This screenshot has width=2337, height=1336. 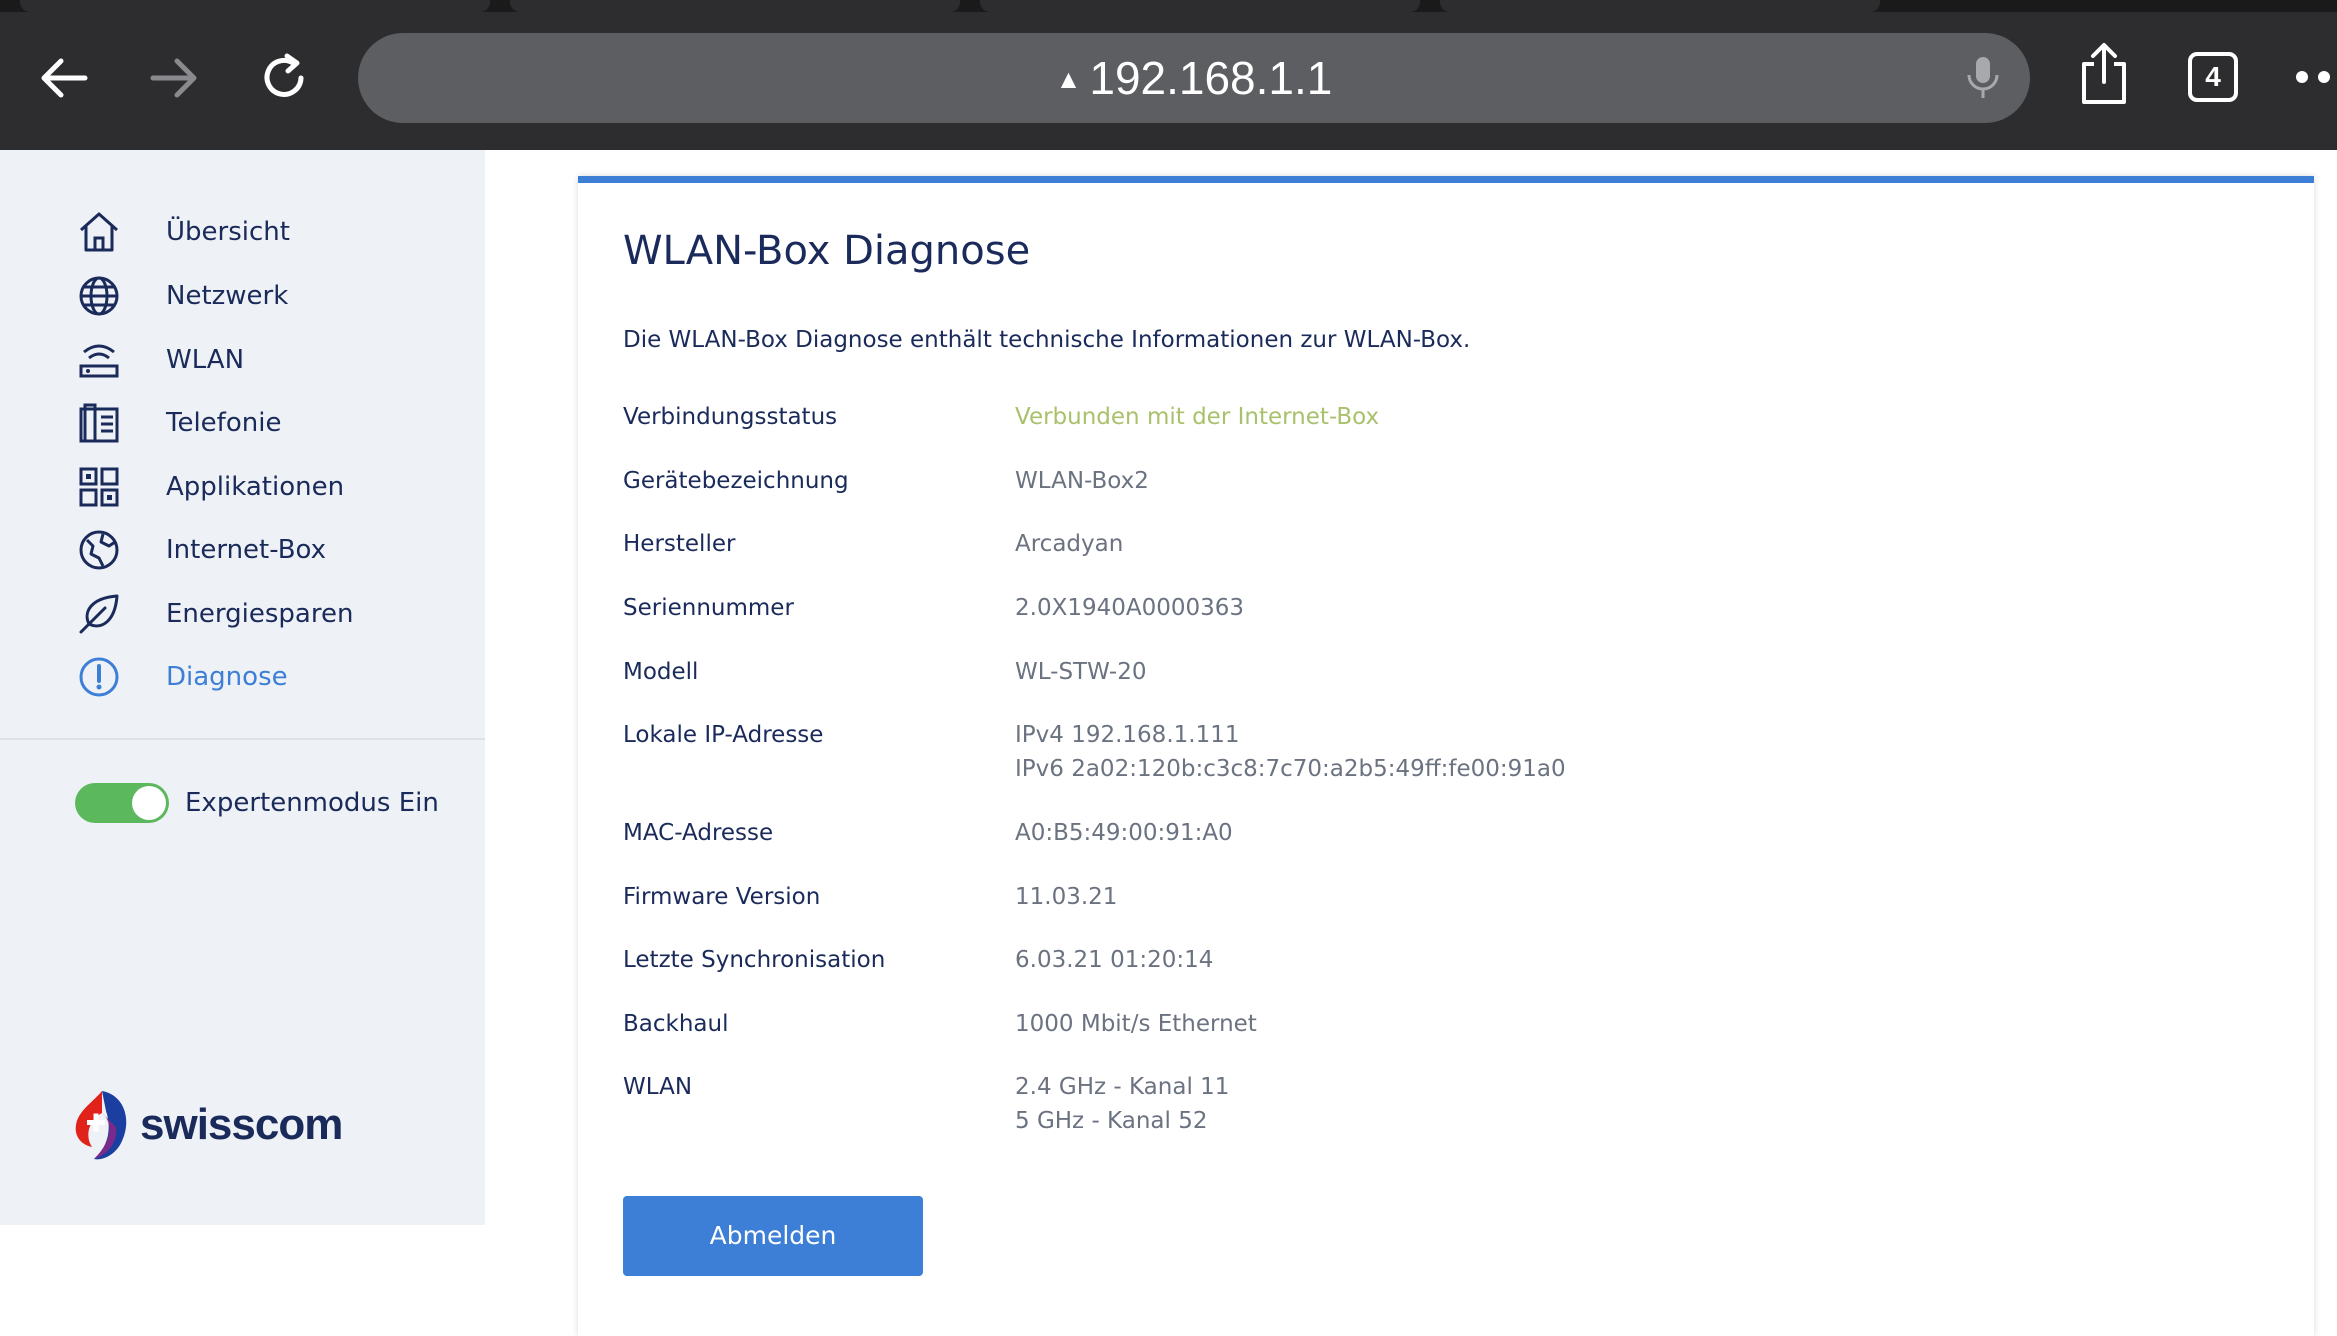 I want to click on sidebar-item-internet-box: Internet-Box, so click(x=200, y=550).